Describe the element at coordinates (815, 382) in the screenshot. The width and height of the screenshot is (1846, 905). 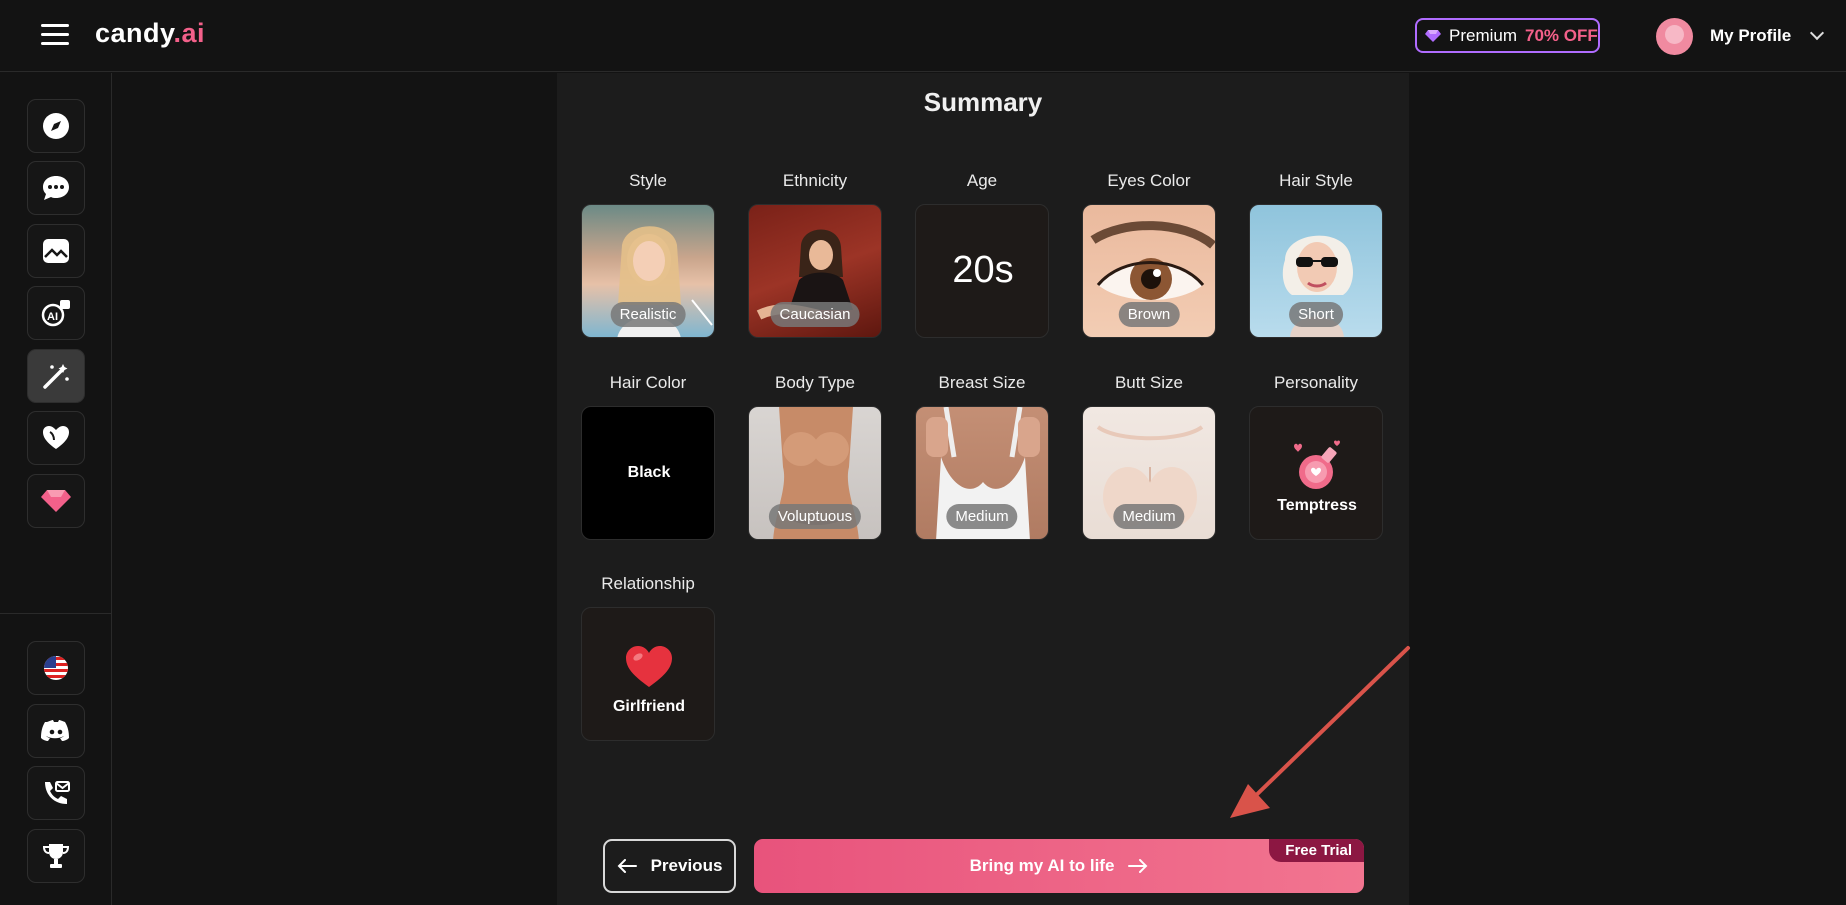
I see `summary-item-label: Body Type` at that location.